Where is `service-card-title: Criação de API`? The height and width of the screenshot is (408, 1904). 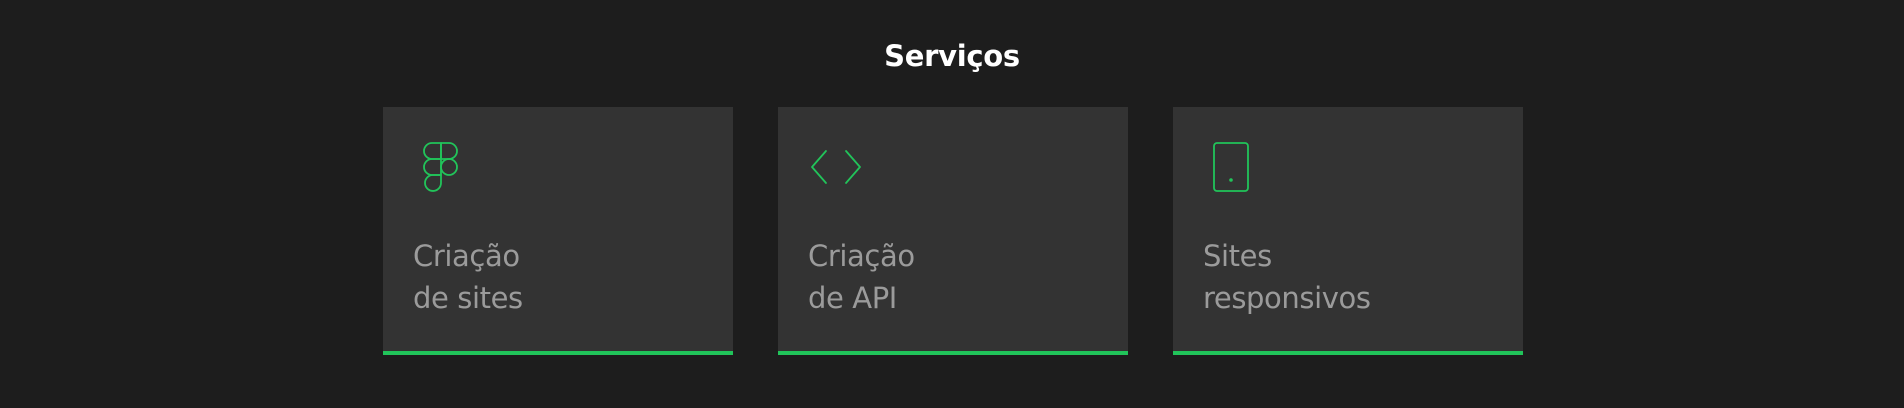
service-card-title: Criação de API is located at coordinates (861, 277).